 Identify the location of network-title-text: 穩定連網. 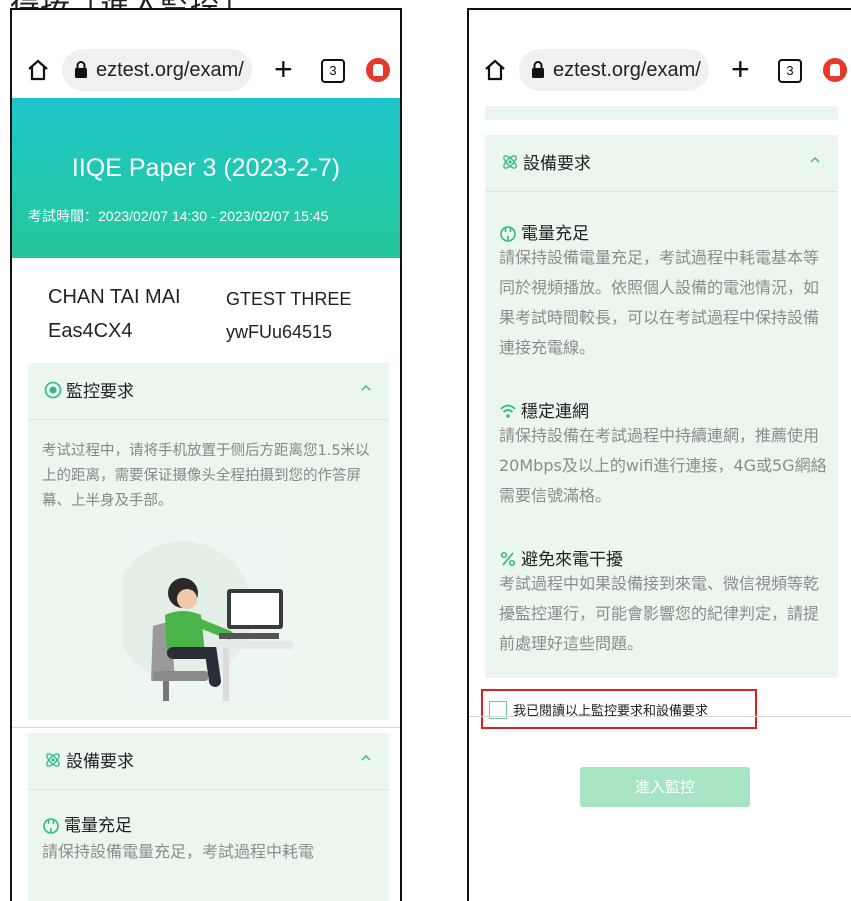
(555, 412).